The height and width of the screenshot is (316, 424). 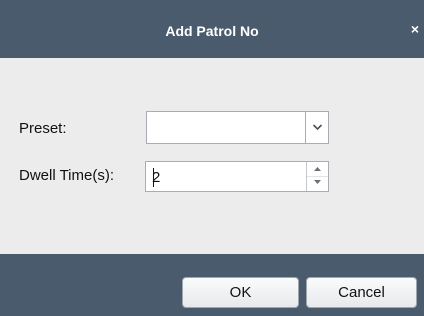 I want to click on dwell-time-stepper, so click(x=237, y=176).